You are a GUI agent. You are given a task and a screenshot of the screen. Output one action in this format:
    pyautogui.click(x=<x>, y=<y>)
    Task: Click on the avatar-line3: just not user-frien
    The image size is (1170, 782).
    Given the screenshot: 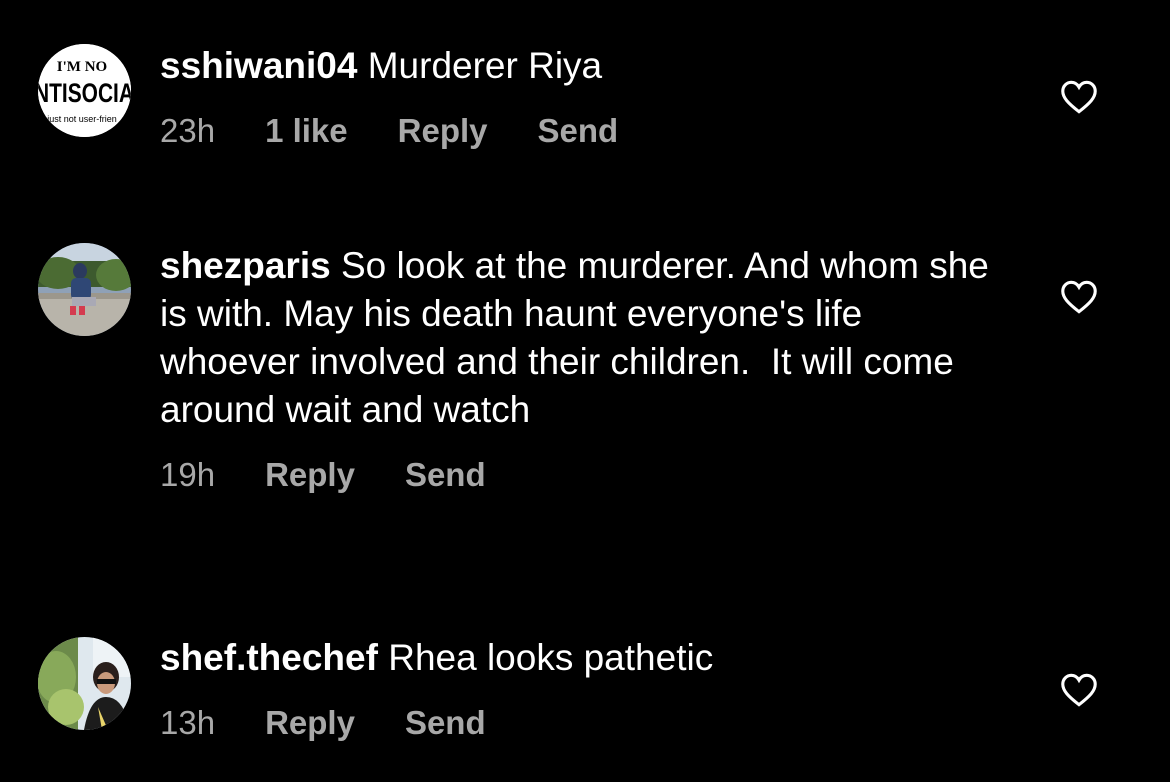 What is the action you would take?
    pyautogui.click(x=81, y=119)
    